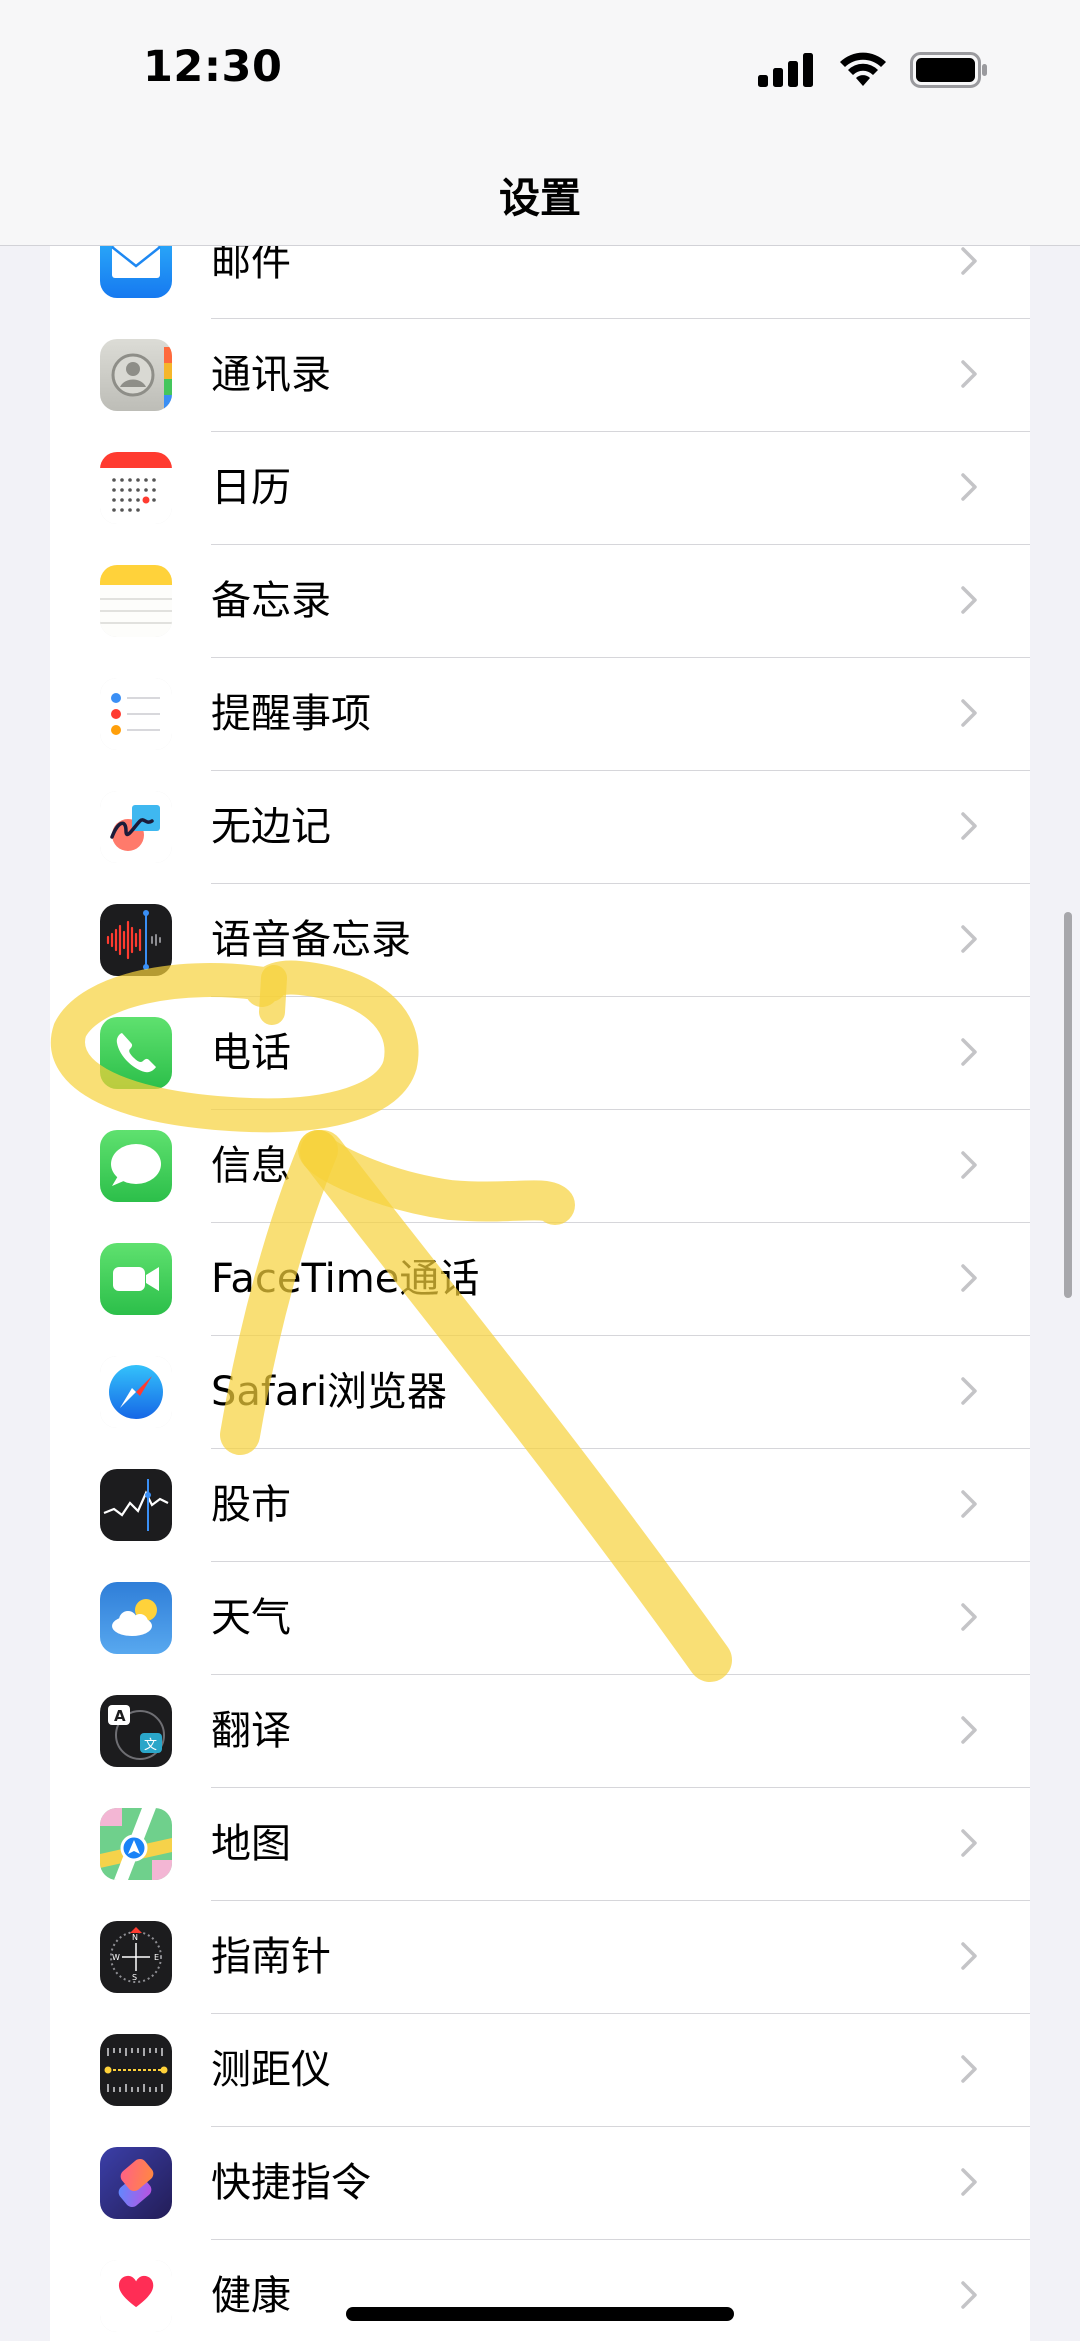 The height and width of the screenshot is (2341, 1080). Describe the element at coordinates (540, 1279) in the screenshot. I see `settings-row-facetime: FaceTime通话` at that location.